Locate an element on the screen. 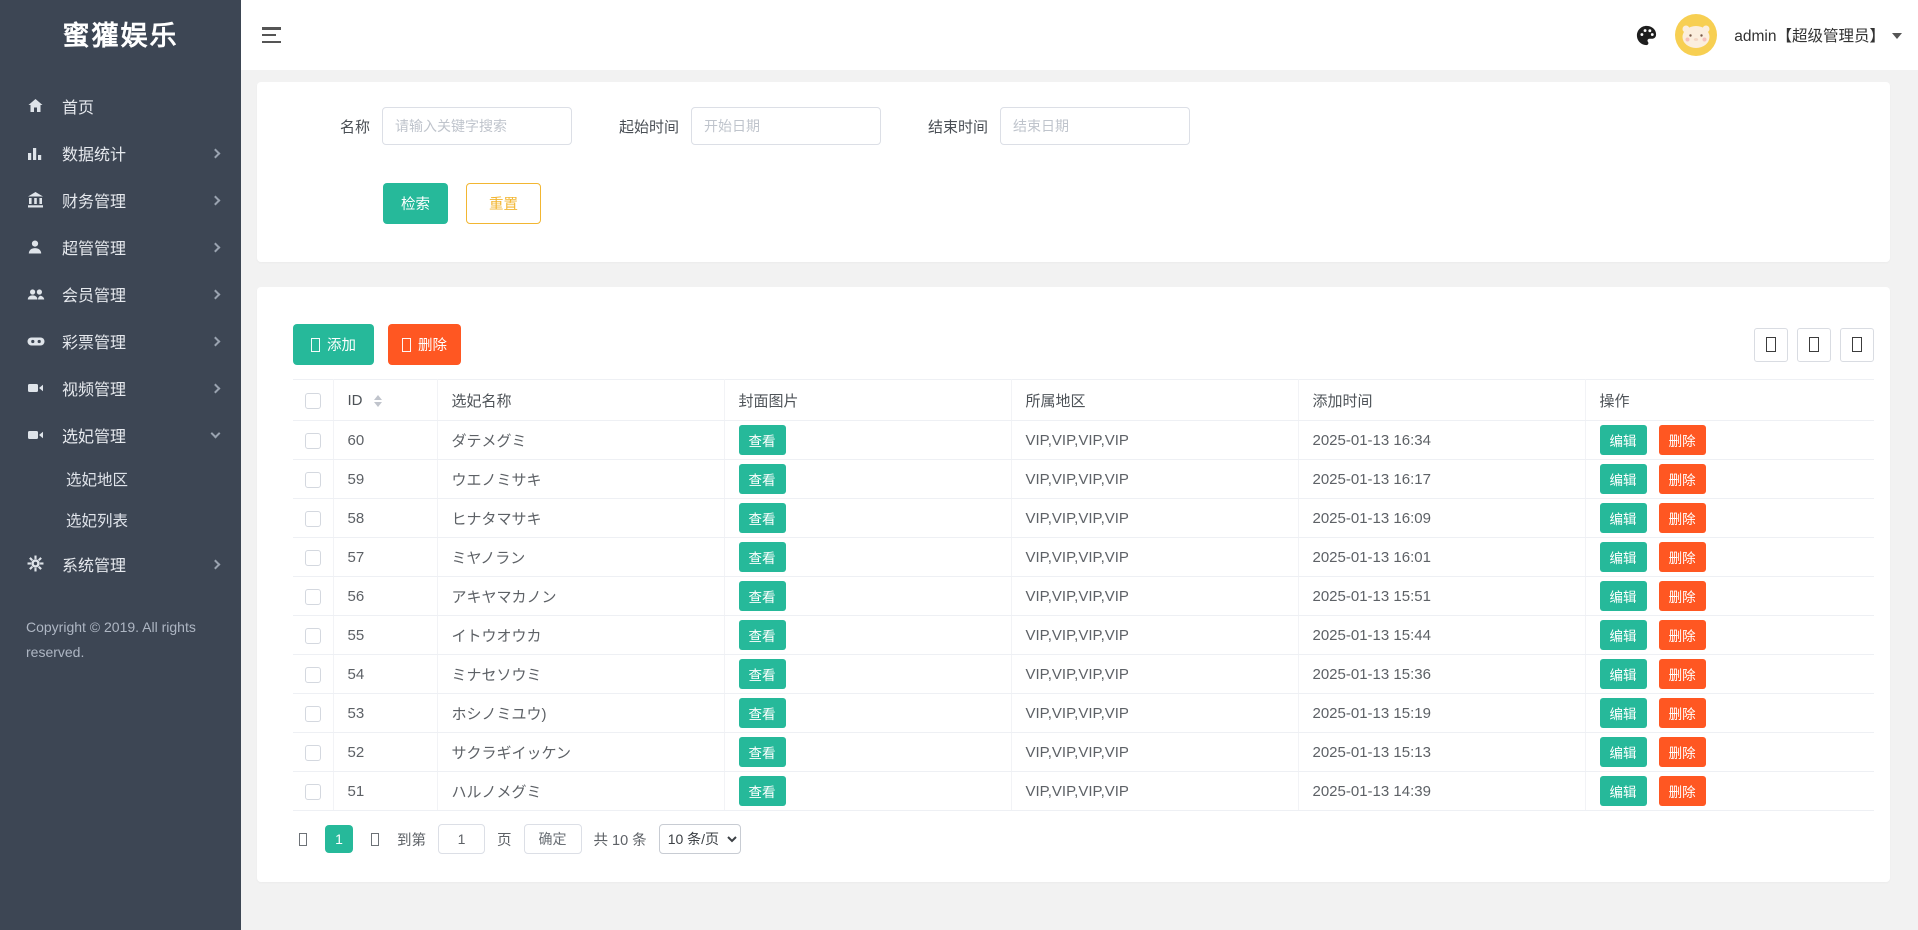 This screenshot has width=1918, height=930. palette-icon is located at coordinates (1646, 35).